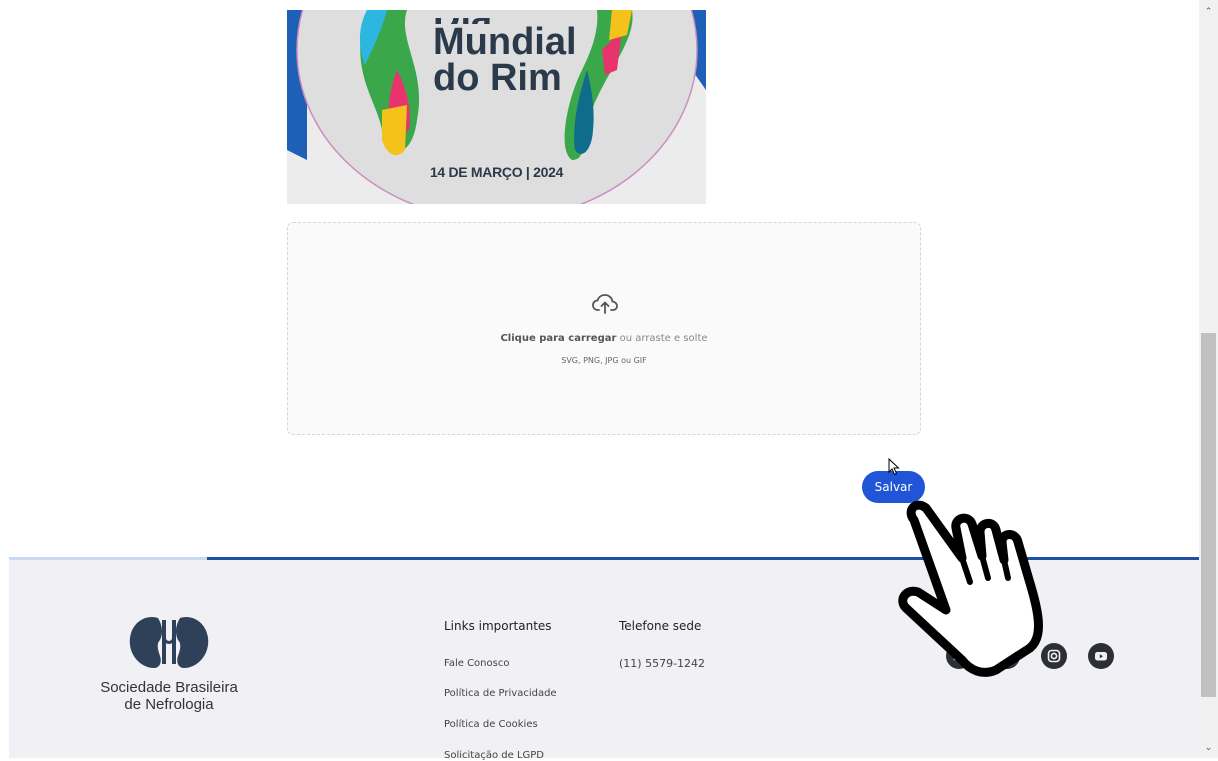  I want to click on scroll-down-arrow-icon: ⌄, so click(1208, 748).